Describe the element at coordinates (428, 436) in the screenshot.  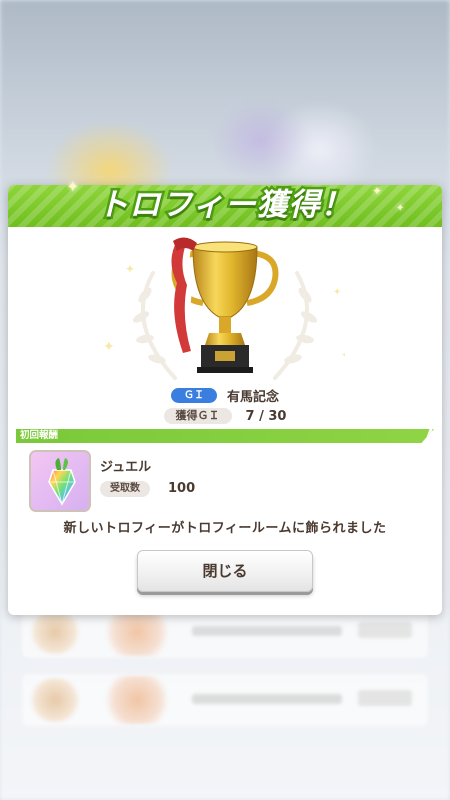
I see `section-stripe` at that location.